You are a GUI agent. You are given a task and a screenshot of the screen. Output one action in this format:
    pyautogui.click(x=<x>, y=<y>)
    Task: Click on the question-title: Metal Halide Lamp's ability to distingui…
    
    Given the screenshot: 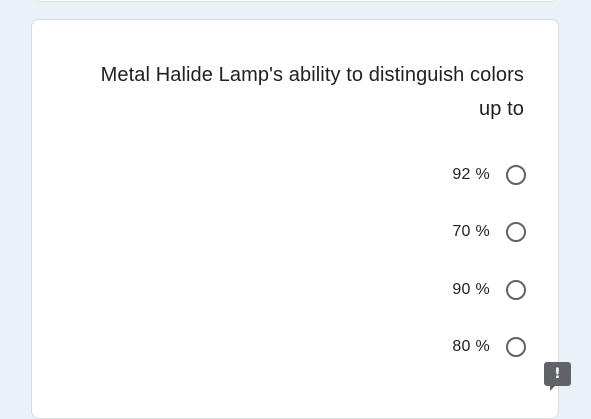 What is the action you would take?
    pyautogui.click(x=312, y=92)
    